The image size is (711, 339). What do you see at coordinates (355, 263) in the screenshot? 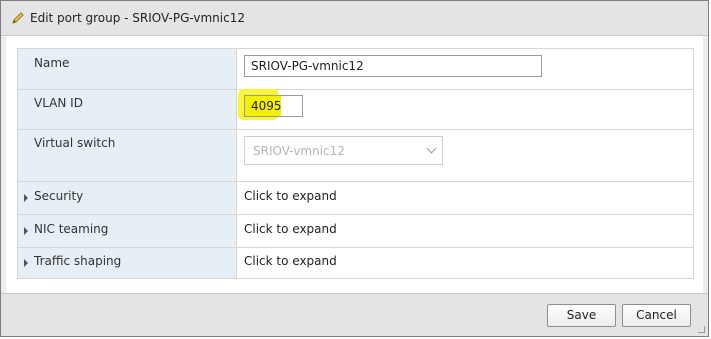
I see `form-row-traffic-shaping: Traffic shaping Click to expand` at bounding box center [355, 263].